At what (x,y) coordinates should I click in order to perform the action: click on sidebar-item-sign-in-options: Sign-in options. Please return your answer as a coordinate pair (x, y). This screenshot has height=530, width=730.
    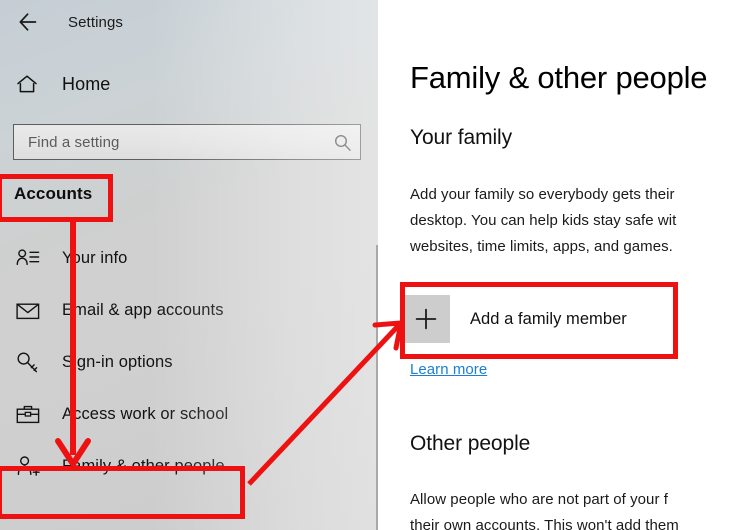
    Looking at the image, I should click on (180, 362).